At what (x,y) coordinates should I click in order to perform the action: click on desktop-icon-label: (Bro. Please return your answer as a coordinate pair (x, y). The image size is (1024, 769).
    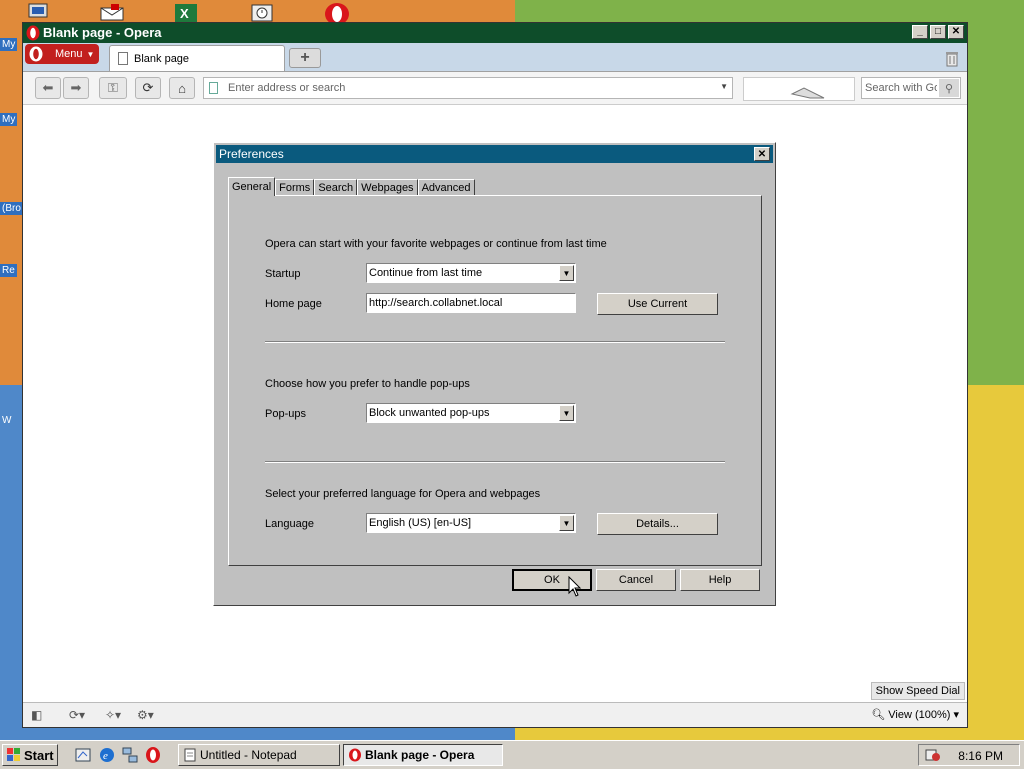
    Looking at the image, I should click on (11, 208).